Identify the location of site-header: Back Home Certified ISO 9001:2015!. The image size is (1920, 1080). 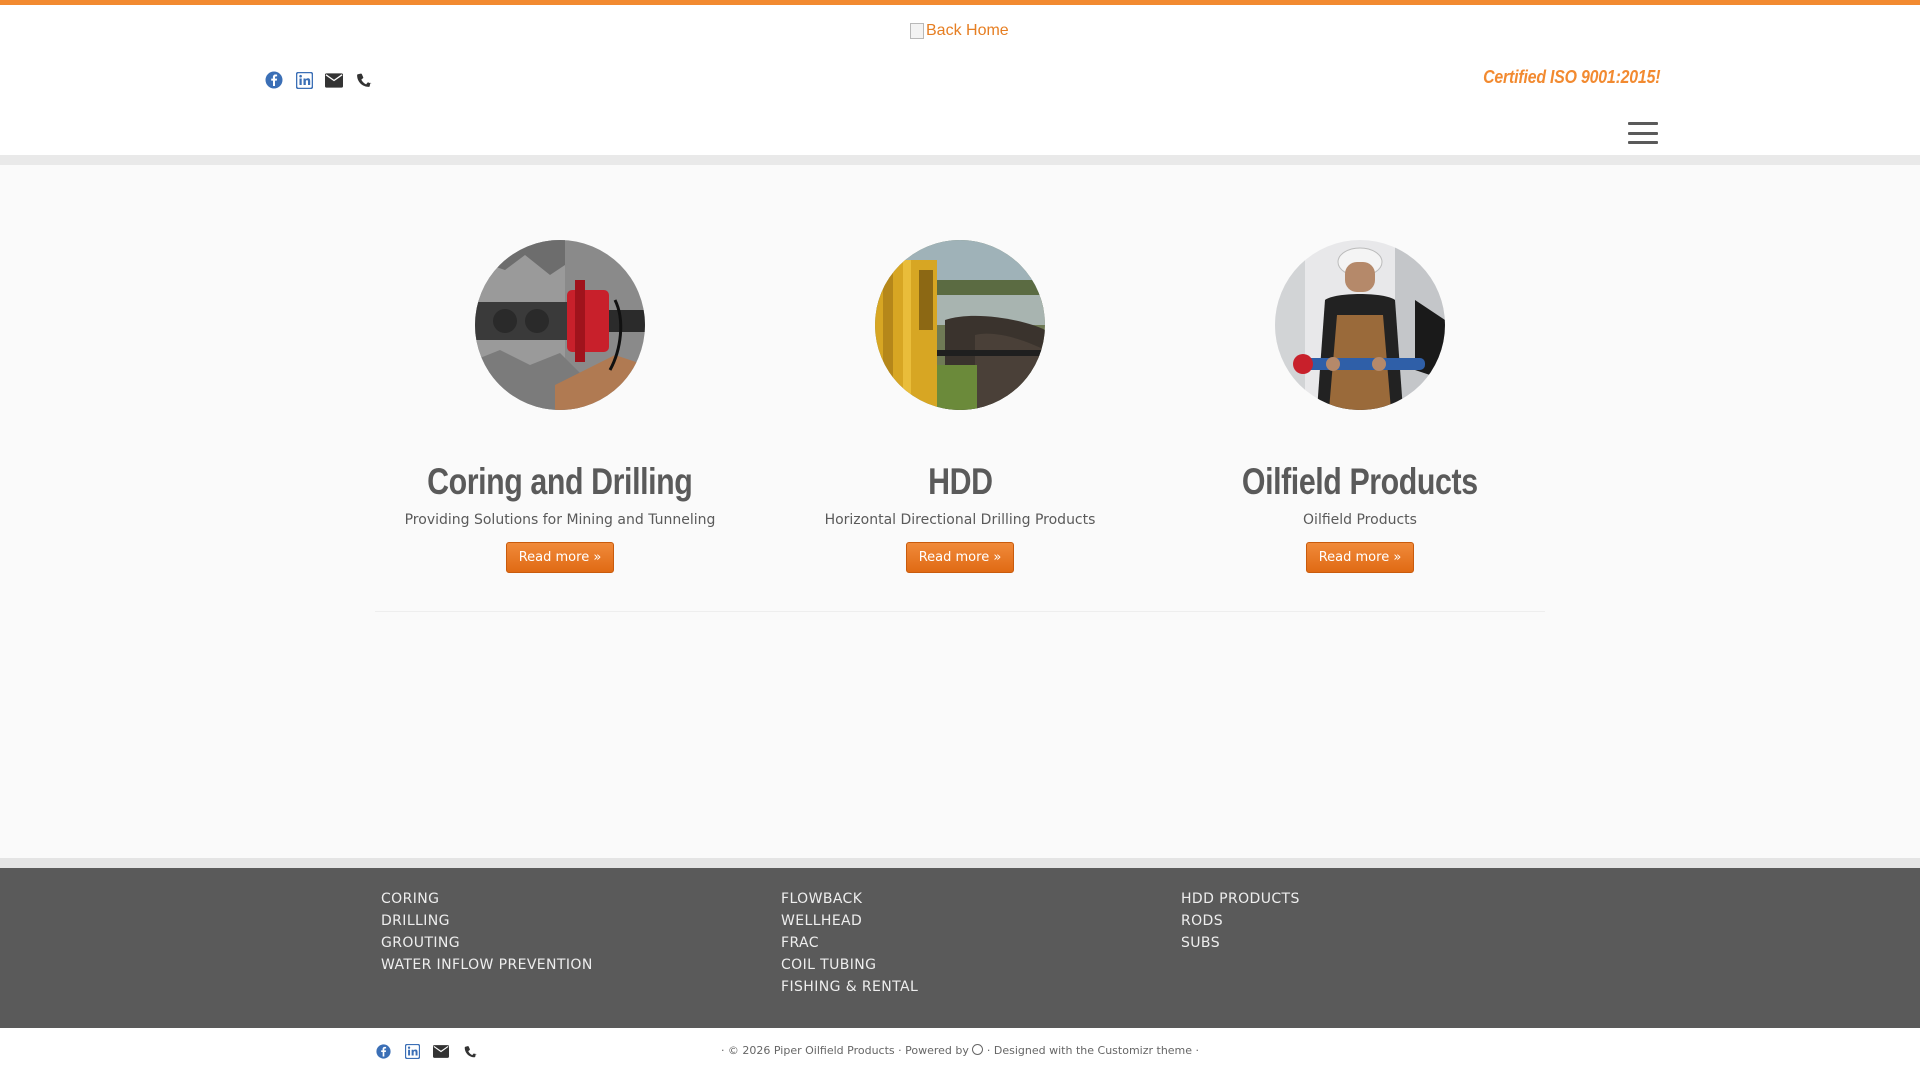
(960, 80).